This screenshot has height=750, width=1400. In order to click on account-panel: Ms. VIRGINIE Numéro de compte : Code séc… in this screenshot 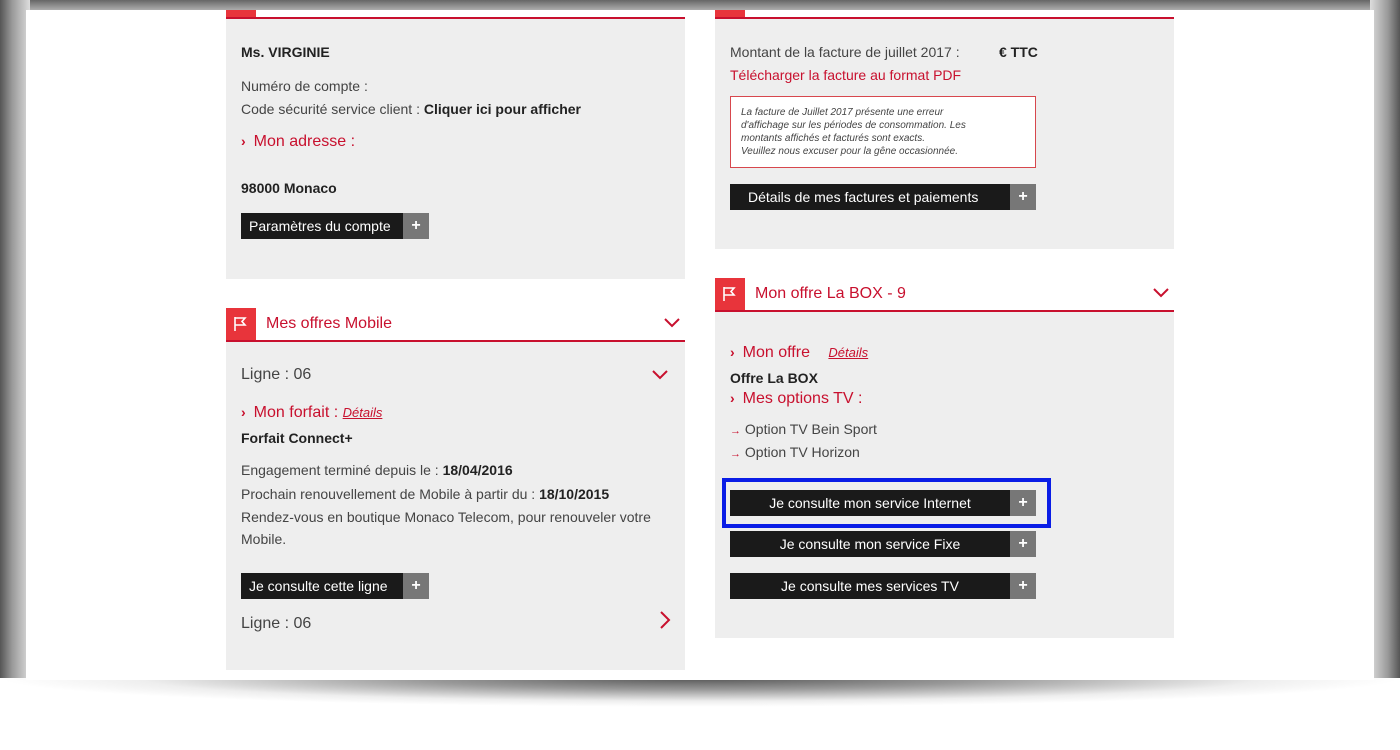, I will do `click(455, 144)`.